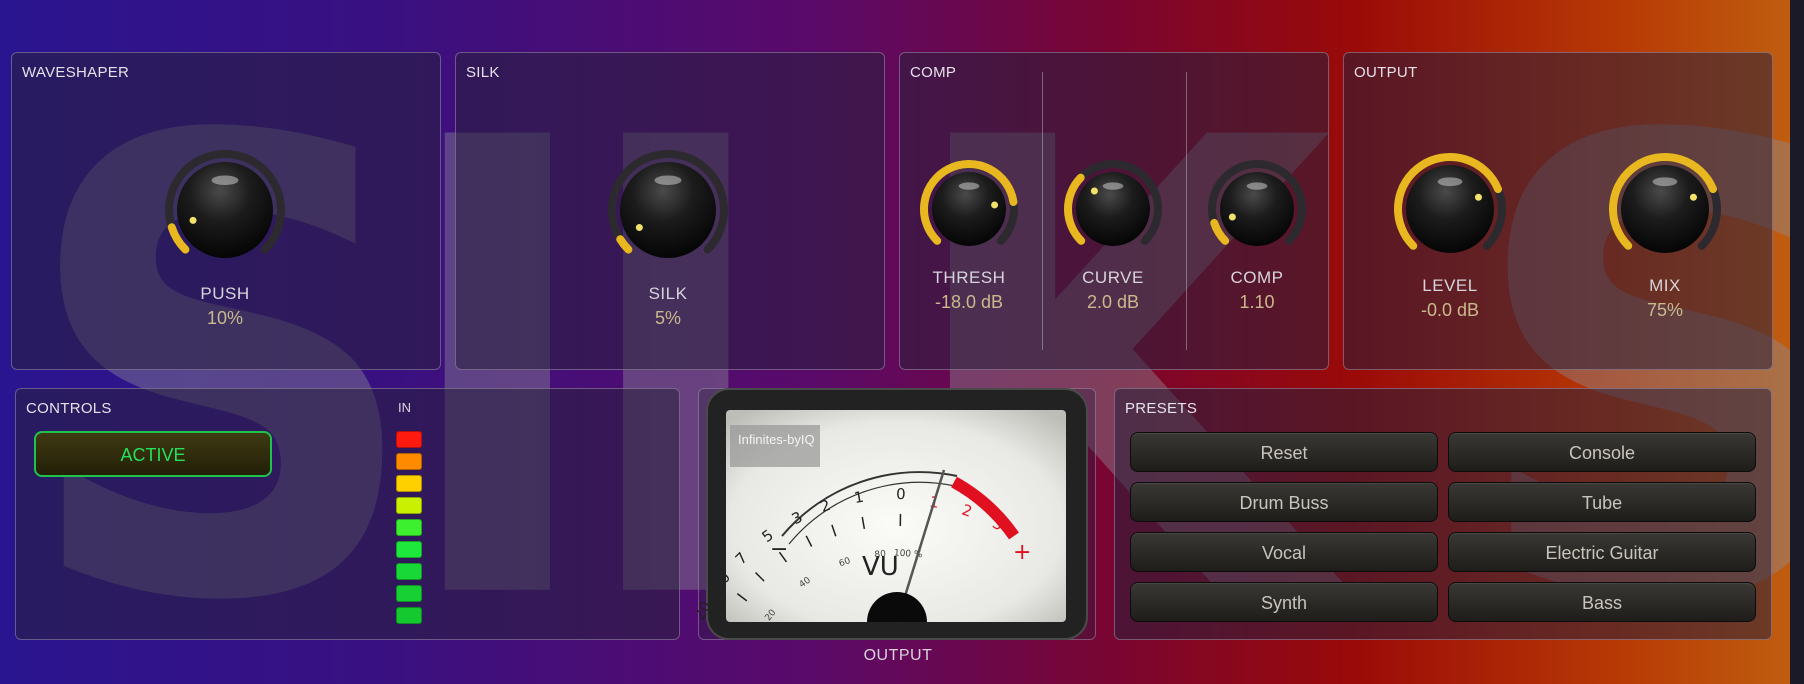 This screenshot has height=684, width=1804. I want to click on vu-output-label: OUTPUT, so click(898, 655).